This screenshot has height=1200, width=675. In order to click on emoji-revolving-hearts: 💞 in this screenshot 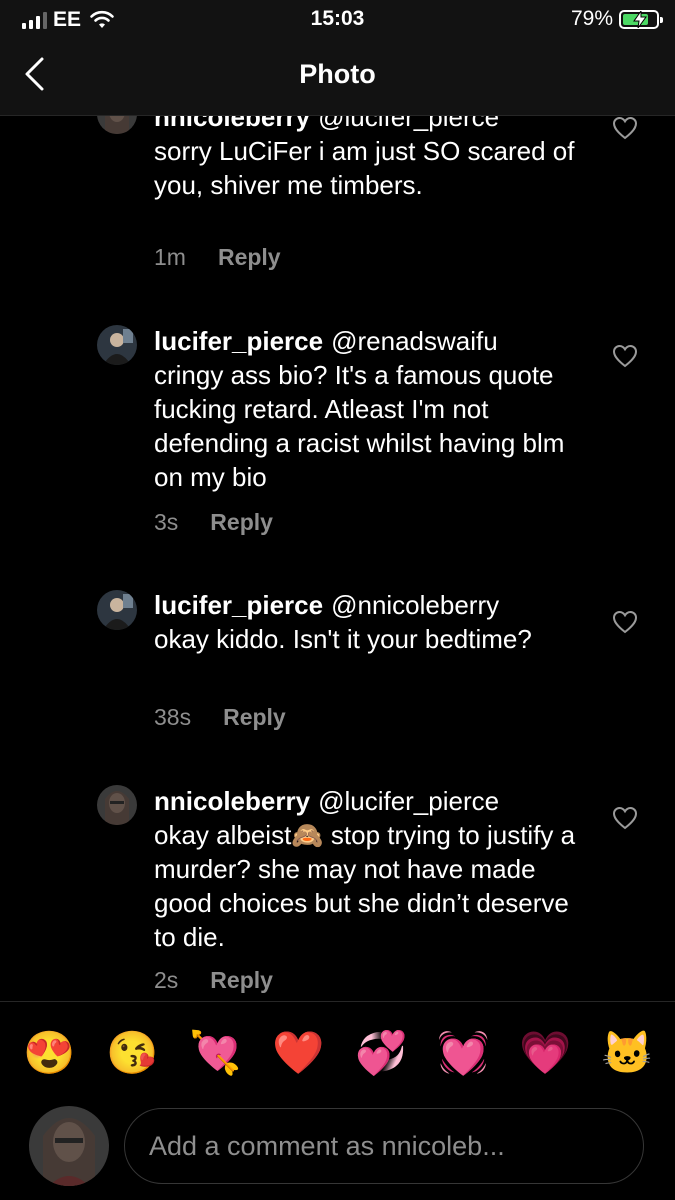, I will do `click(381, 1053)`.